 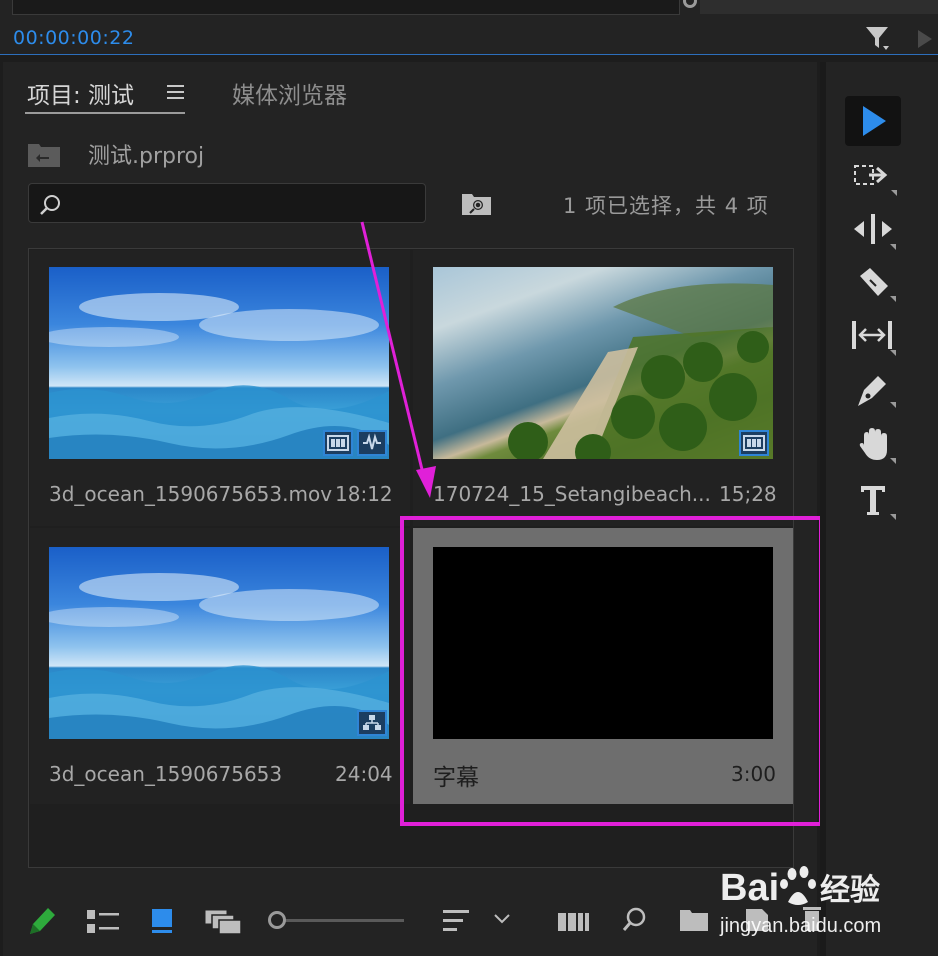 I want to click on tab-project: 项目: 测试, so click(x=80, y=93).